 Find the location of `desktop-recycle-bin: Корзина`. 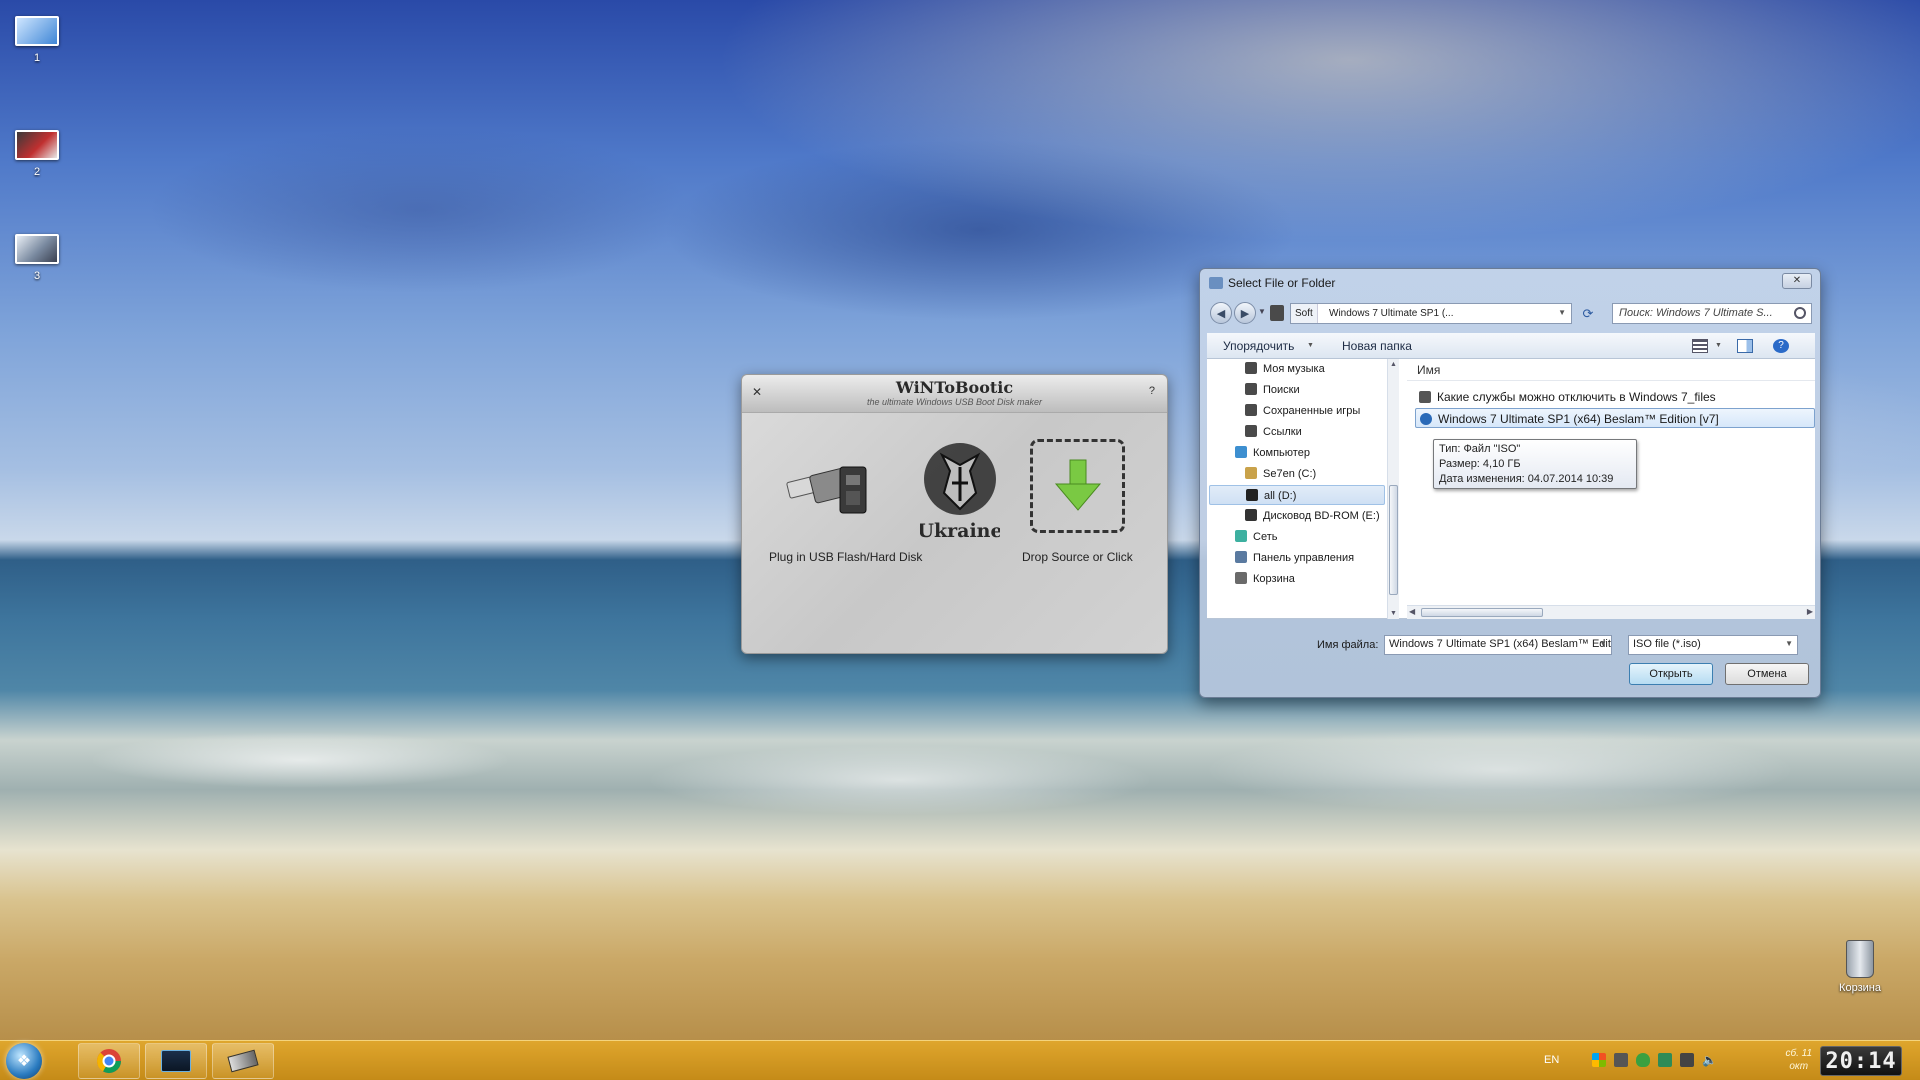

desktop-recycle-bin: Корзина is located at coordinates (1860, 967).